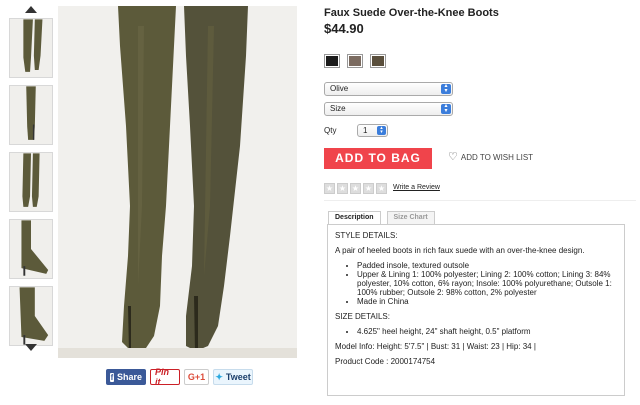  Describe the element at coordinates (372, 130) in the screenshot. I see `qty-select: 1 ▴ ▾` at that location.